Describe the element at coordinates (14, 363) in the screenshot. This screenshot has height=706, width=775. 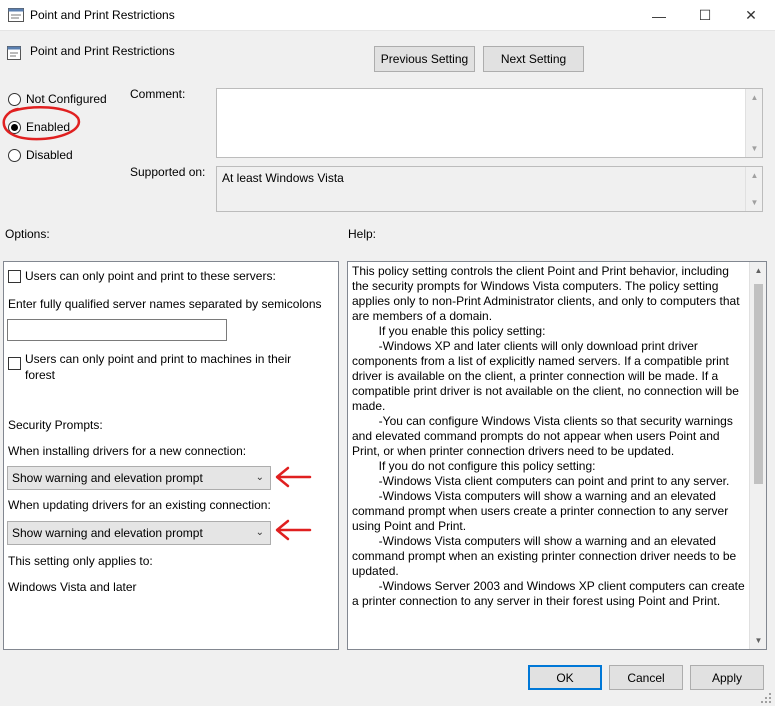
I see `checkbox-forest` at that location.